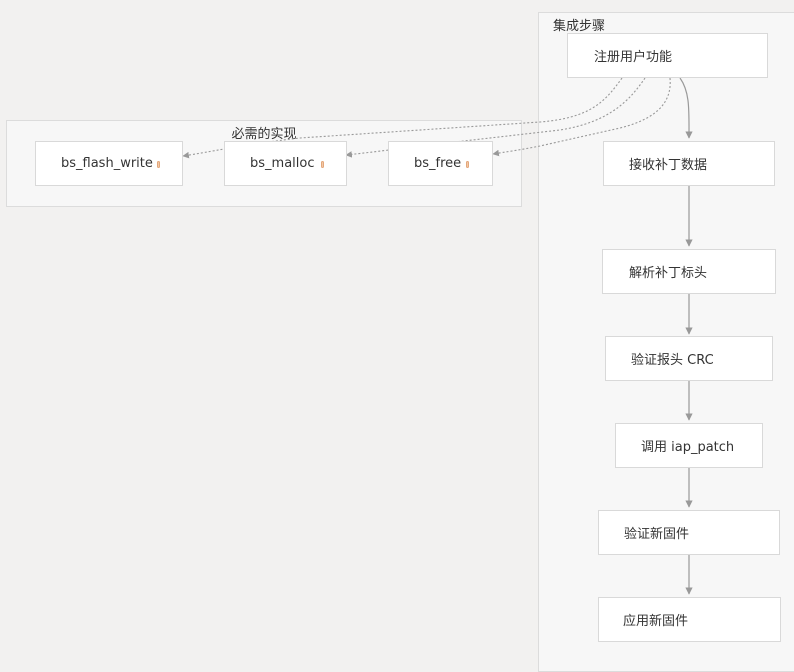 The width and height of the screenshot is (794, 672). I want to click on node-call-iap-patch: 调用 iap_patch, so click(689, 445).